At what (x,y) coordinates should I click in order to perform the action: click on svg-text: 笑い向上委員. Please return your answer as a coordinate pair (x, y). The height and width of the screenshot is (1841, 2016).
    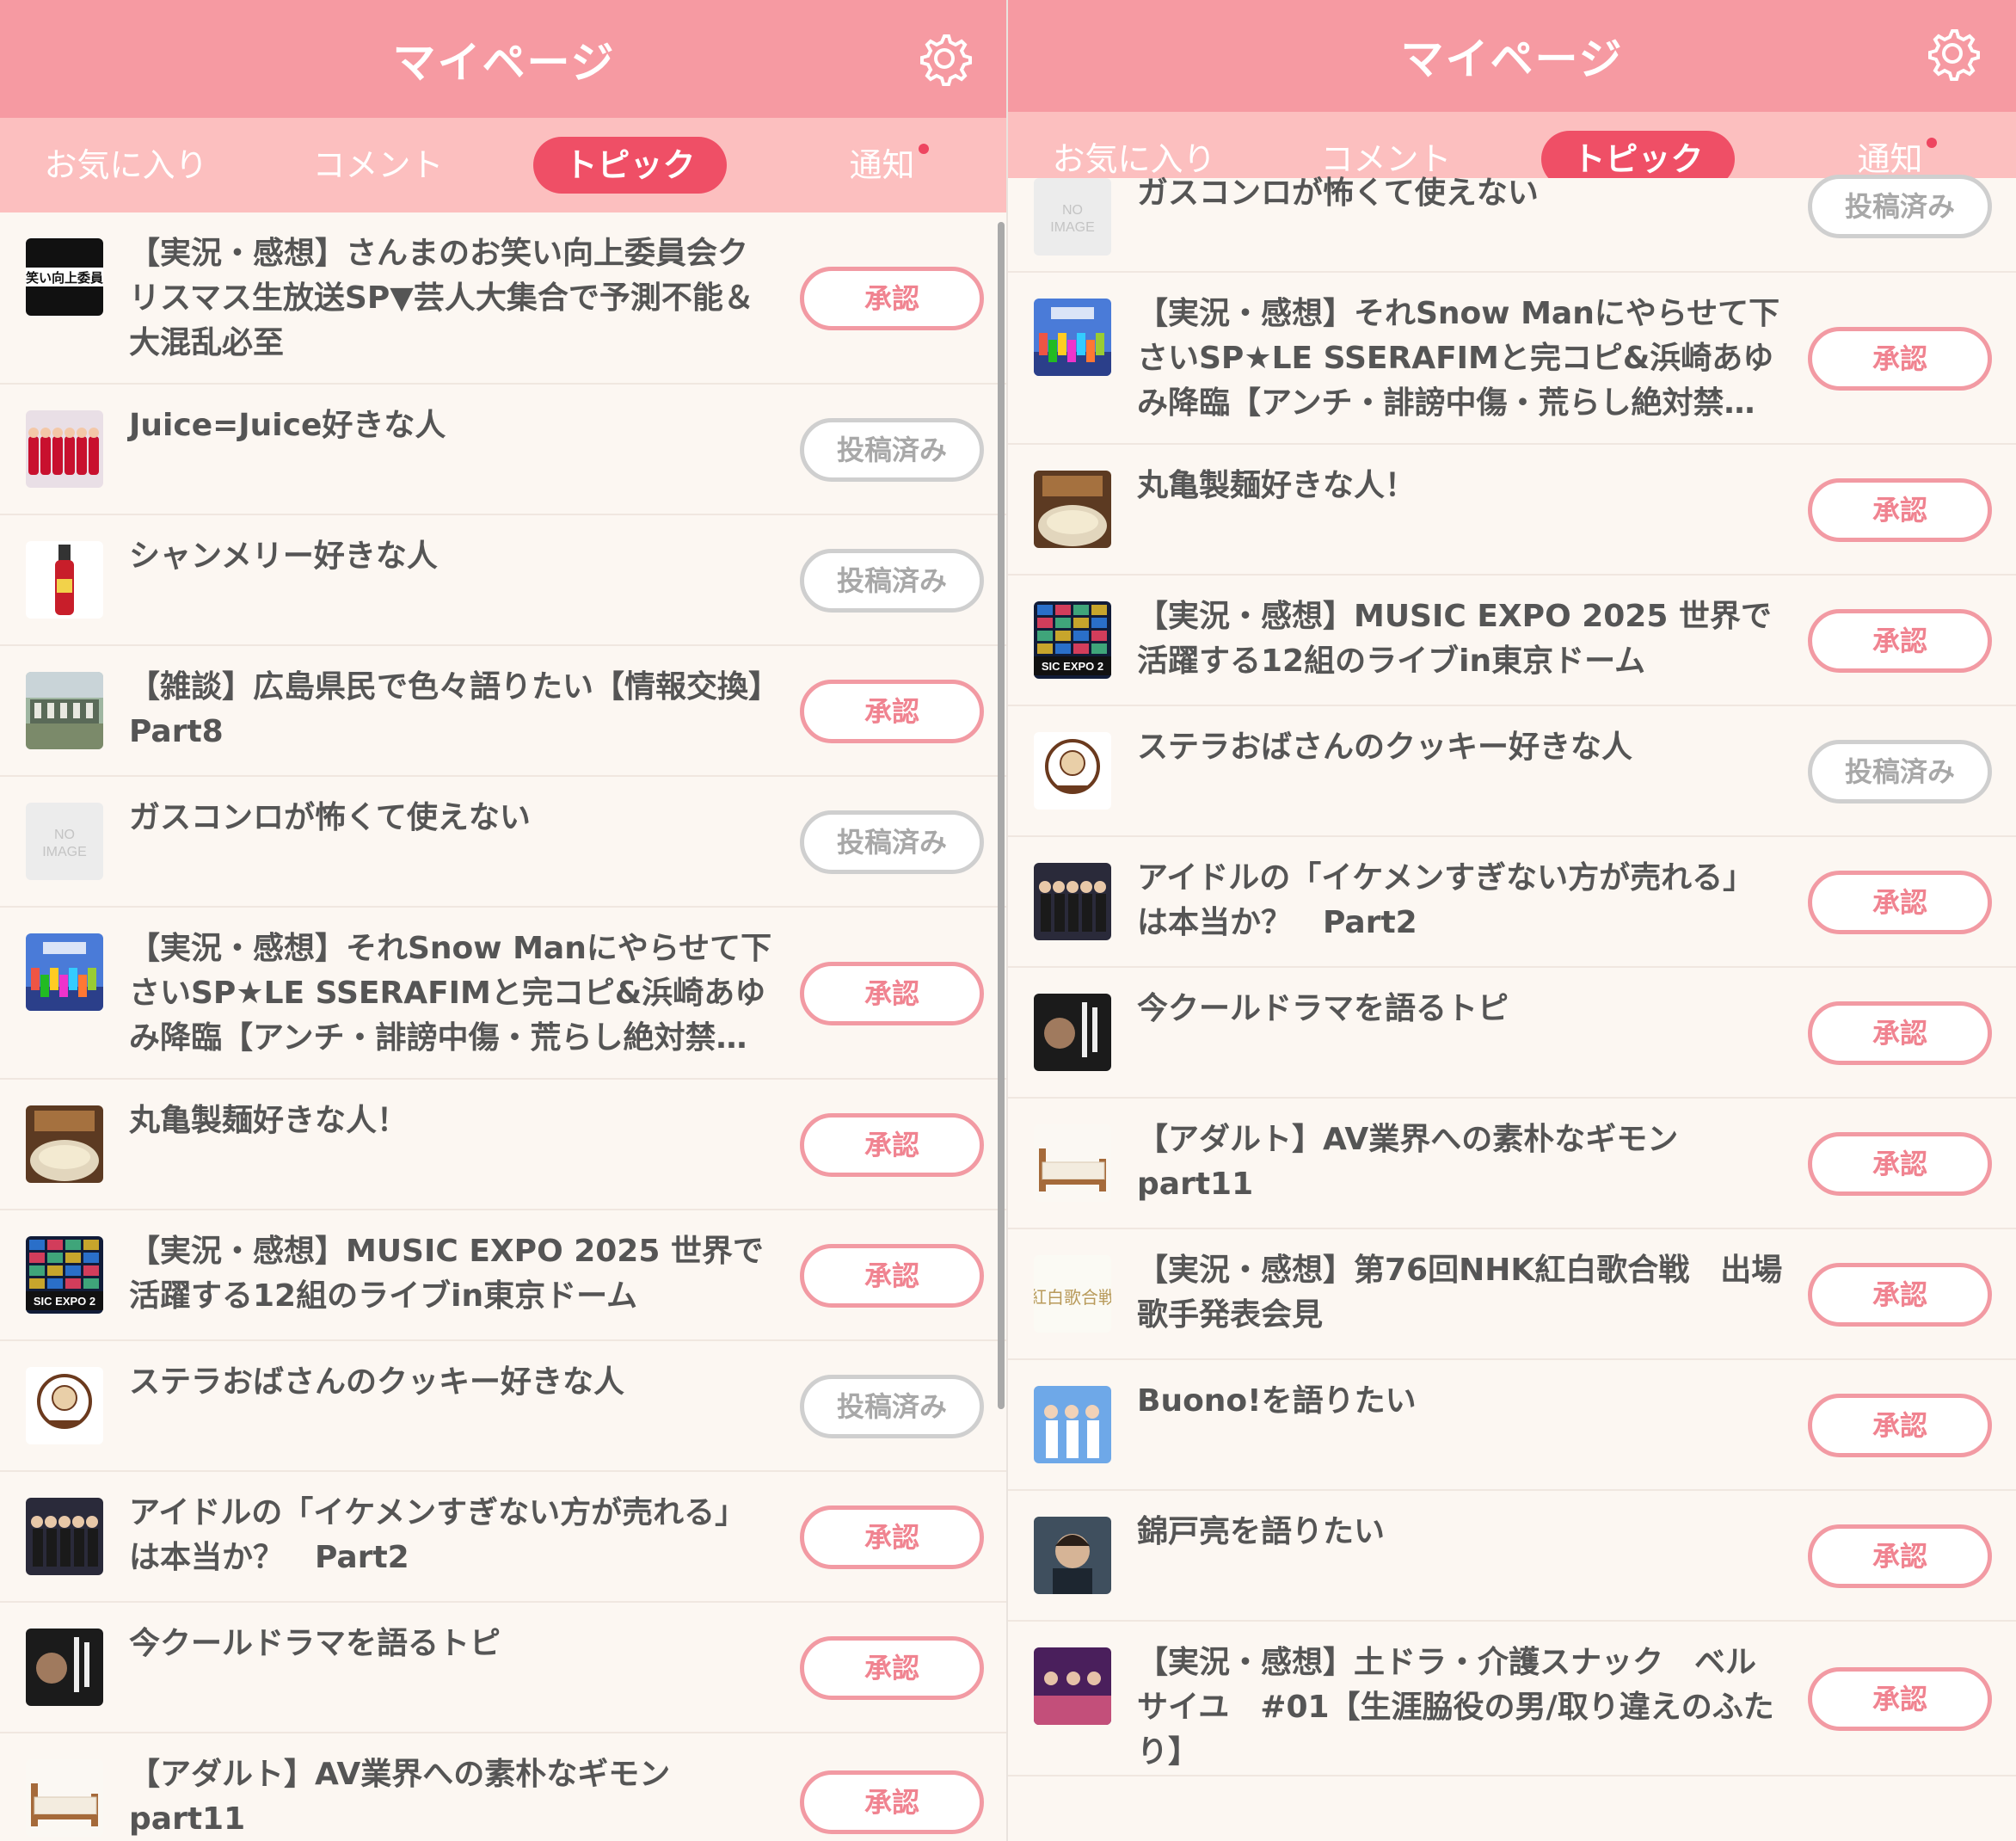
    Looking at the image, I should click on (64, 278).